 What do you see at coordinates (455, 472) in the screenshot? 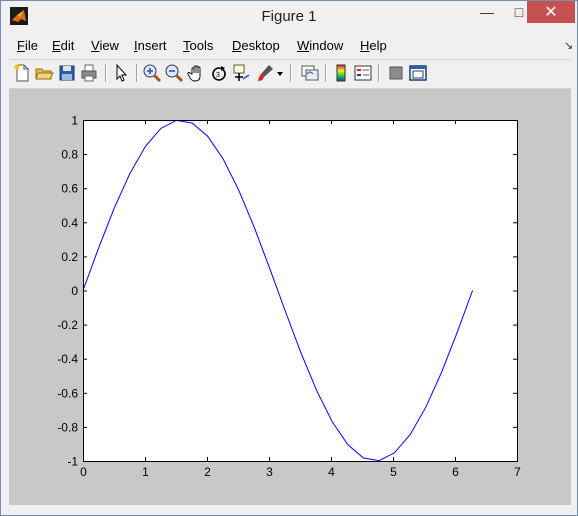
I see `x-tick-label: 6` at bounding box center [455, 472].